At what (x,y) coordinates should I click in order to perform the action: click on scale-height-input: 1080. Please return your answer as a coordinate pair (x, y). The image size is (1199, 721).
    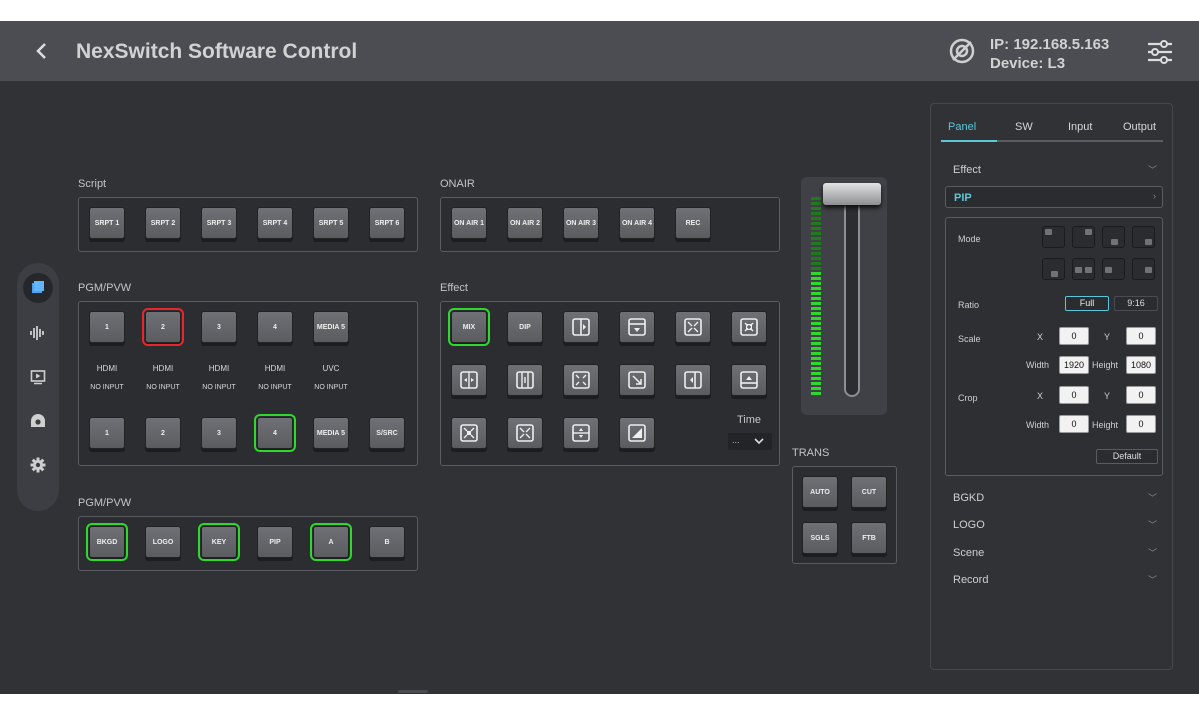
    Looking at the image, I should click on (1141, 365).